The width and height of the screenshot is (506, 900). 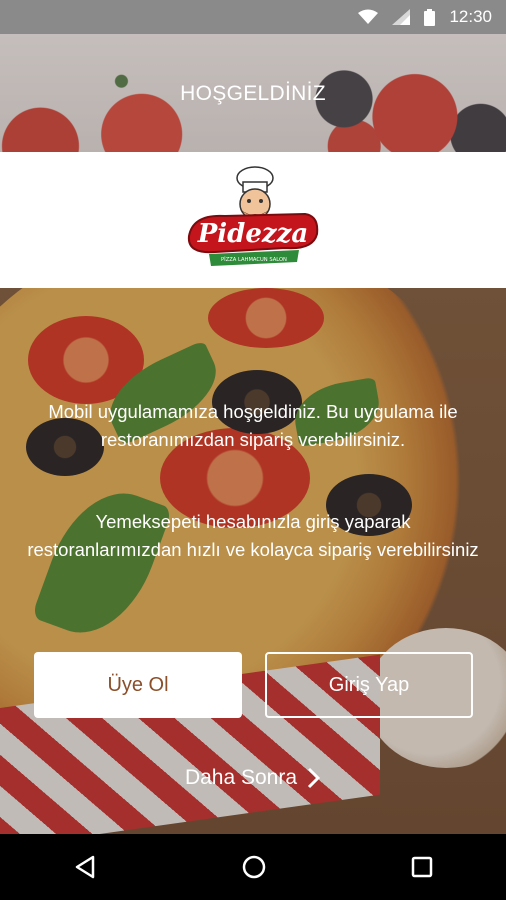 What do you see at coordinates (368, 17) in the screenshot?
I see `wifi-icon` at bounding box center [368, 17].